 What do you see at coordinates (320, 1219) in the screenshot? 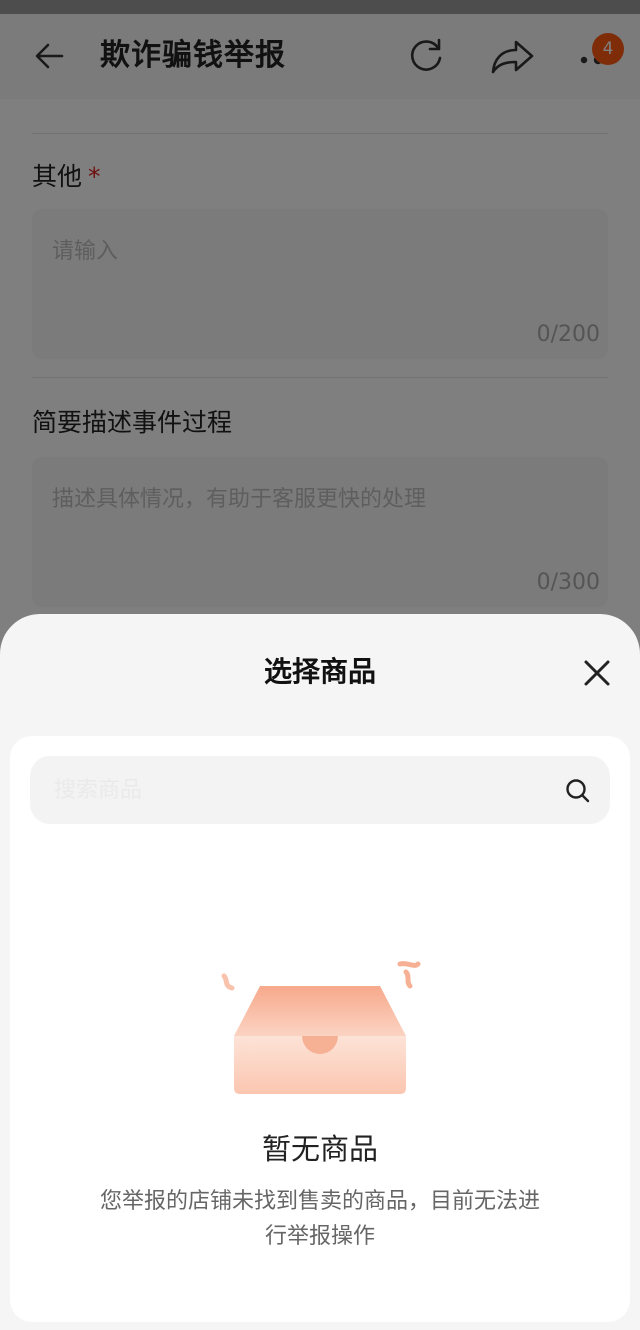
I see `empty-state-description: 您举报的店铺未找到售卖的商品，目前无法进行举报操作` at bounding box center [320, 1219].